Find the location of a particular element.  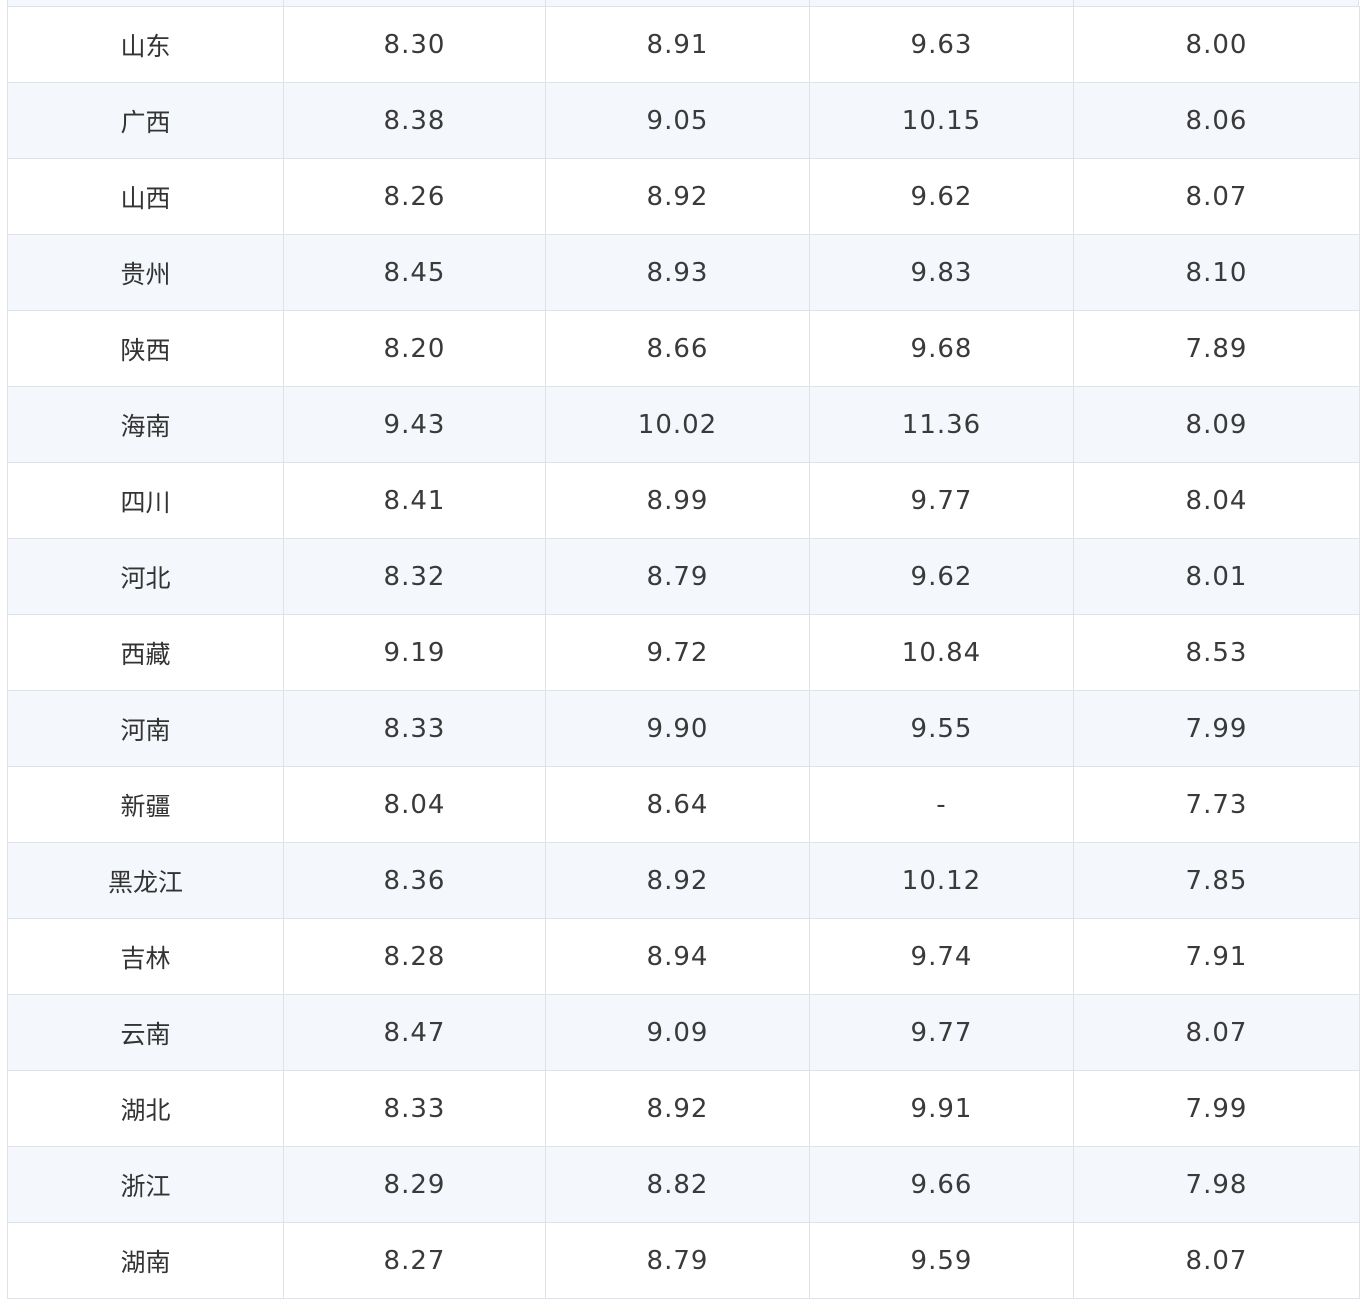

value-cell-4: 8.09 is located at coordinates (1216, 424).